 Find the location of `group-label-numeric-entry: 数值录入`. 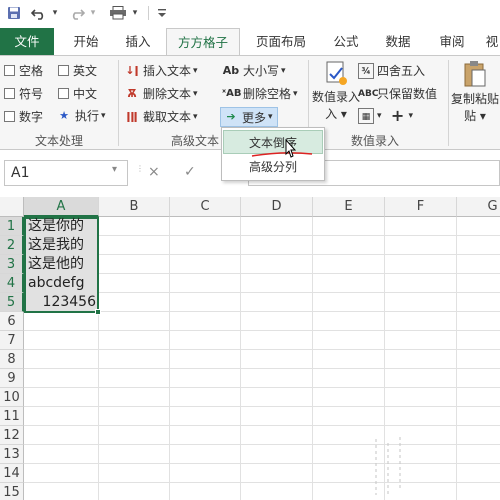

group-label-numeric-entry: 数值录入 is located at coordinates (374, 141).